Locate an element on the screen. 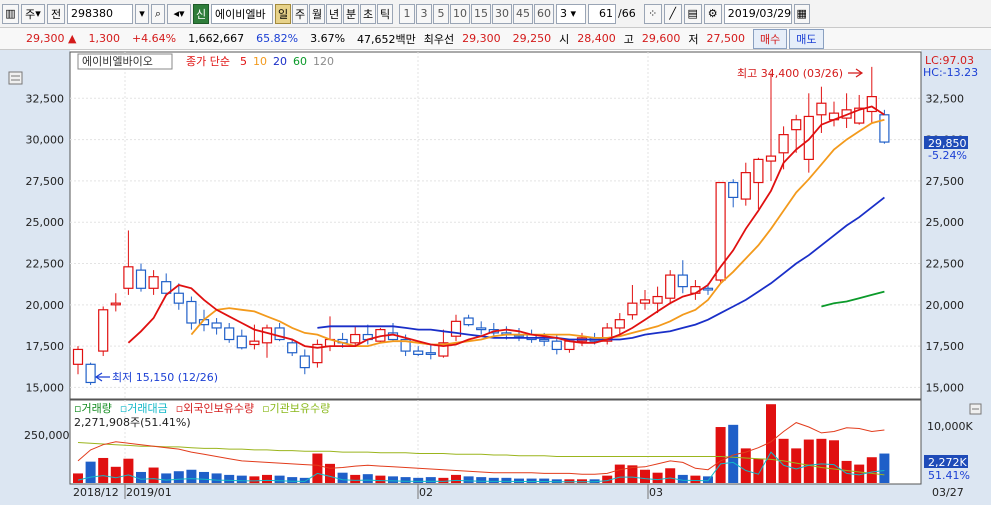 The width and height of the screenshot is (991, 508). price-change: 1,300 is located at coordinates (104, 38).